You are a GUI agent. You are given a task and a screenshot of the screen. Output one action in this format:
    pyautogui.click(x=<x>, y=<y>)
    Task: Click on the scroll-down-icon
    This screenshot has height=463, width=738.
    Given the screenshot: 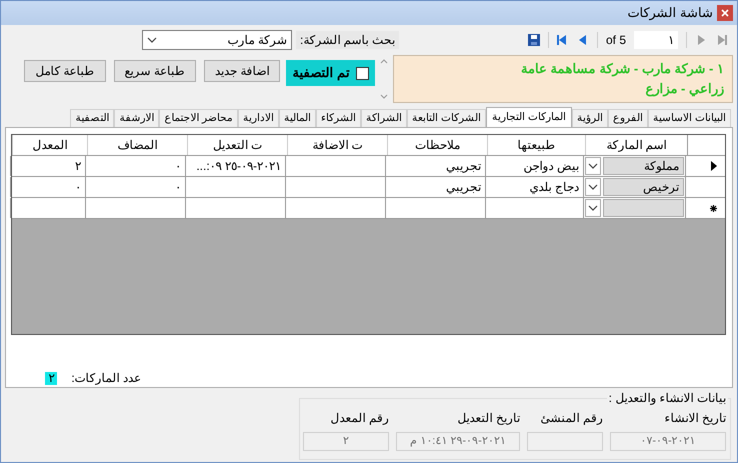 What is the action you would take?
    pyautogui.click(x=384, y=96)
    